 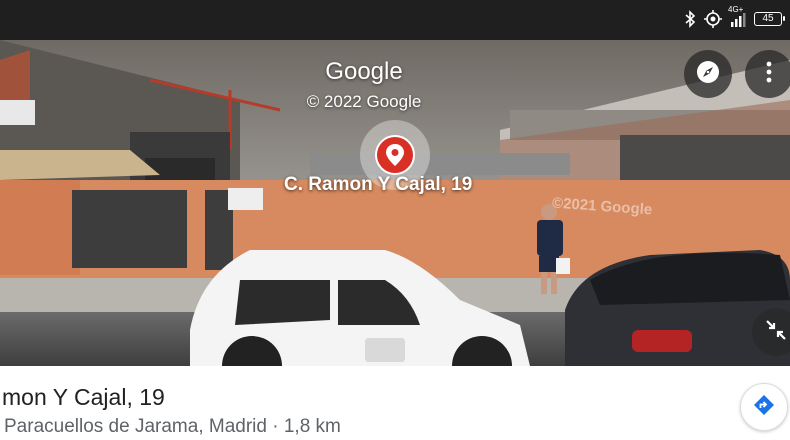 I want to click on status-bar: 4G+ 45, so click(x=395, y=20).